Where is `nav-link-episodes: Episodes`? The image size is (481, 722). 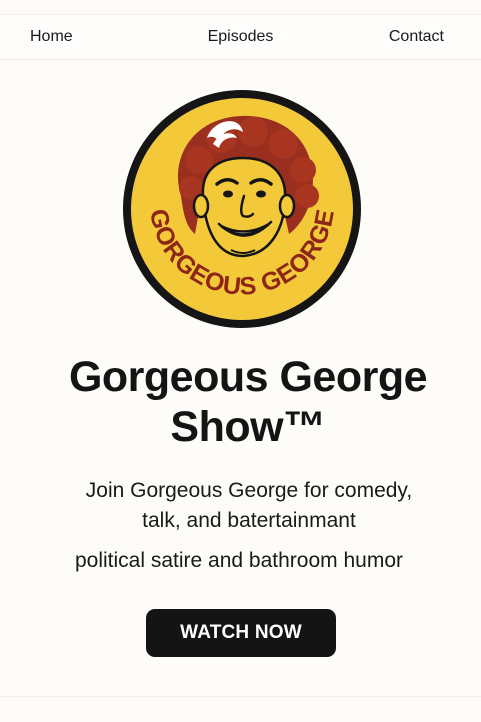
nav-link-episodes: Episodes is located at coordinates (241, 36).